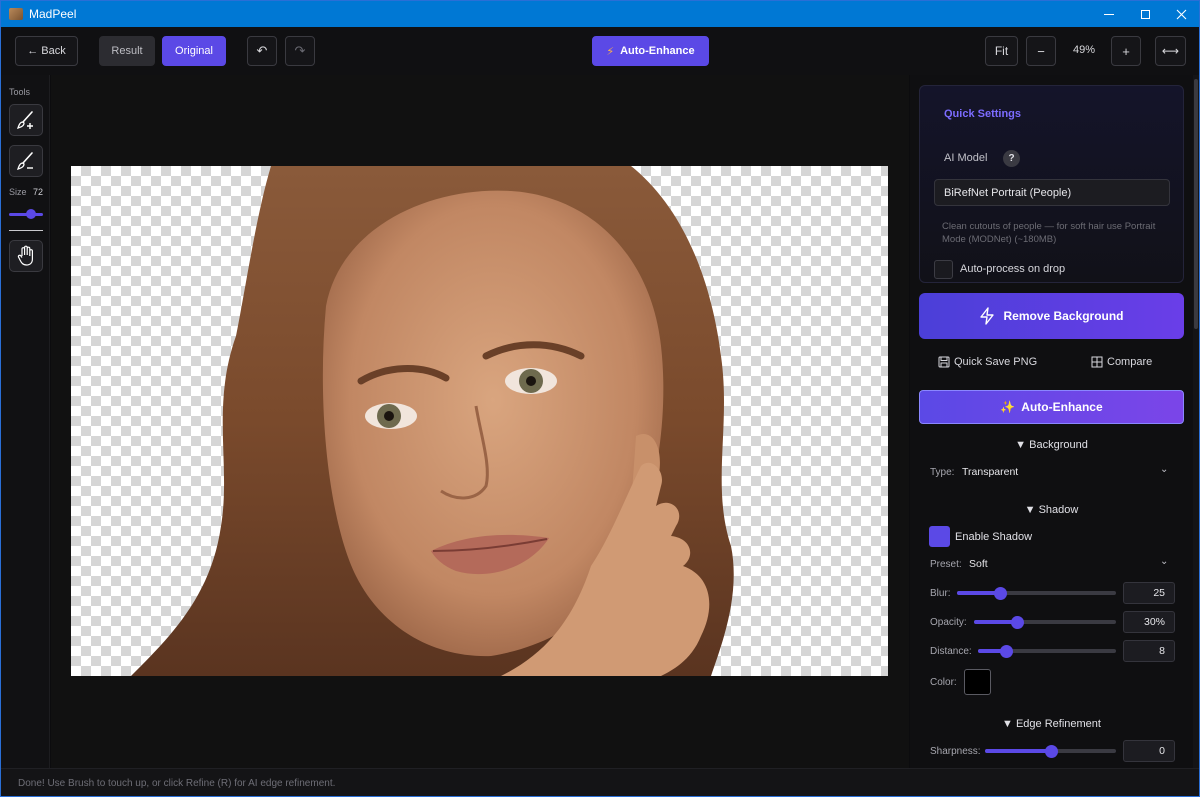 This screenshot has width=1200, height=797. What do you see at coordinates (1051, 510) in the screenshot?
I see `shadow-section-header: ▼ Shadow` at bounding box center [1051, 510].